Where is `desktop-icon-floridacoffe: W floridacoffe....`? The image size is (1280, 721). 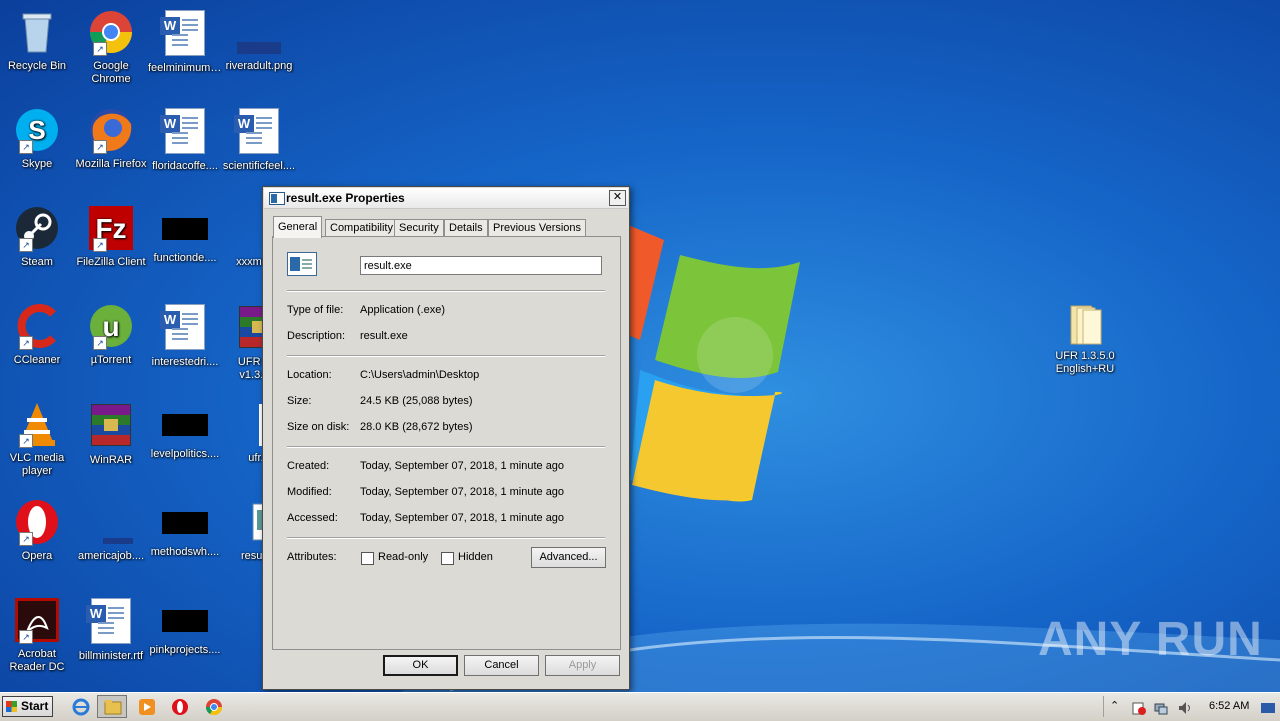
desktop-icon-floridacoffe: W floridacoffe.... is located at coordinates (185, 139).